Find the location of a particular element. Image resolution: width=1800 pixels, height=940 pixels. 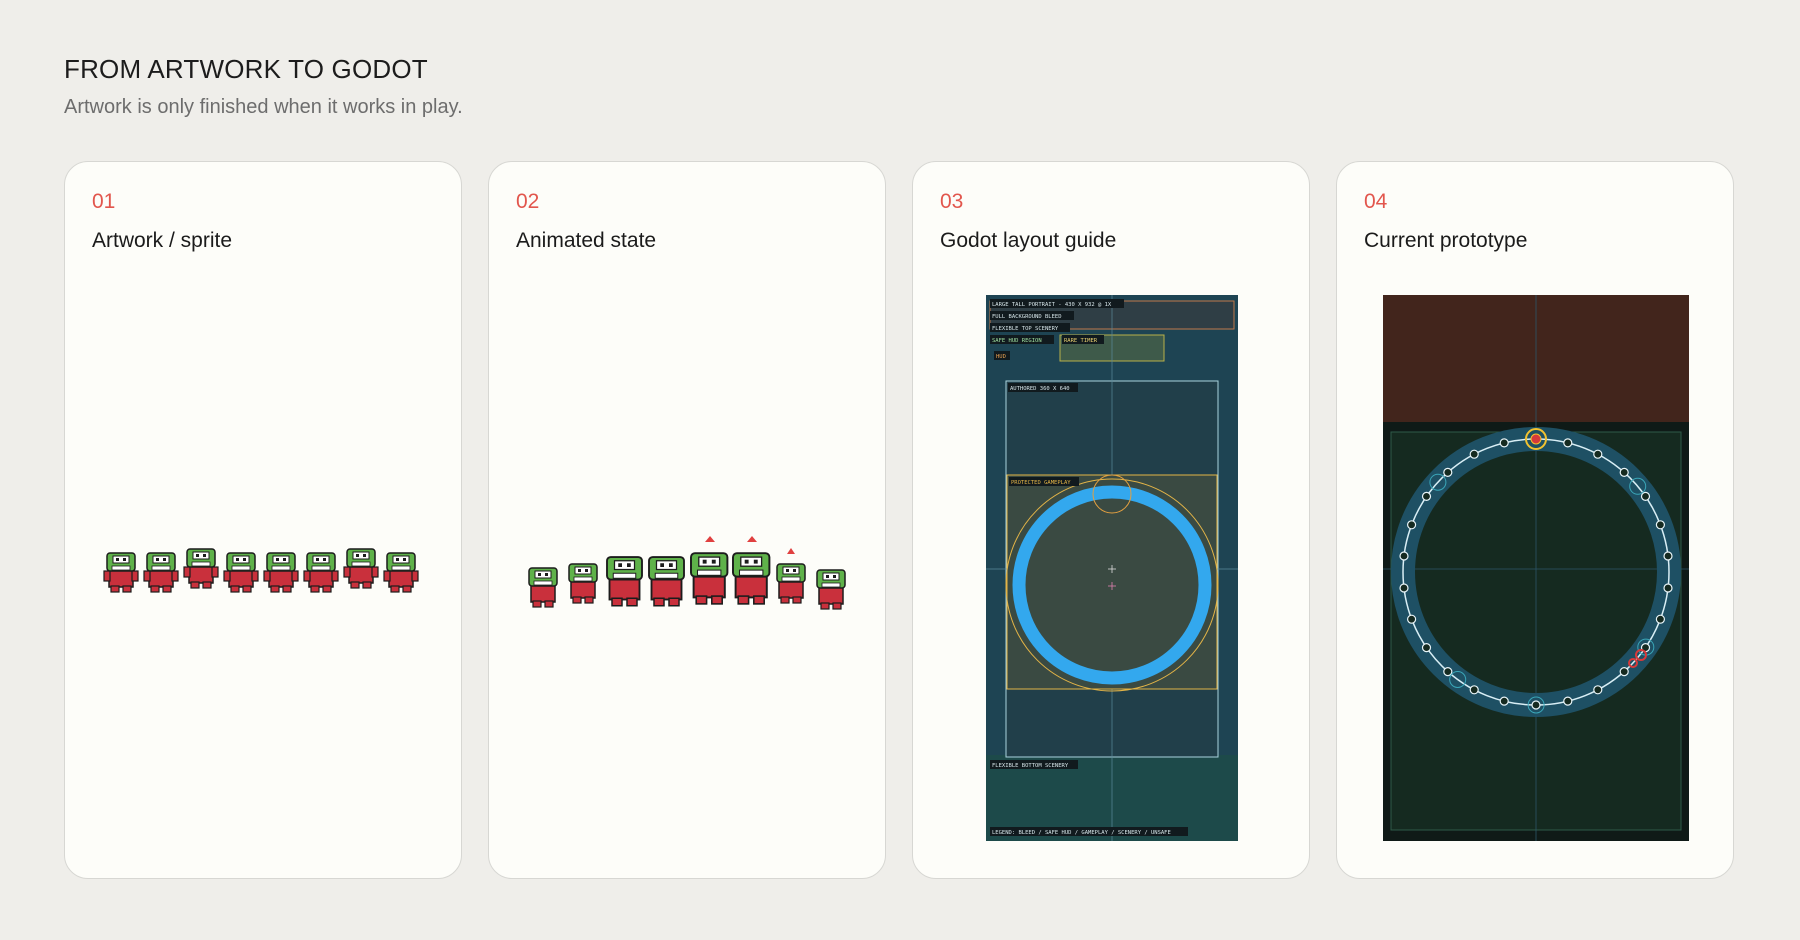

card-label: Animated state is located at coordinates (586, 240).